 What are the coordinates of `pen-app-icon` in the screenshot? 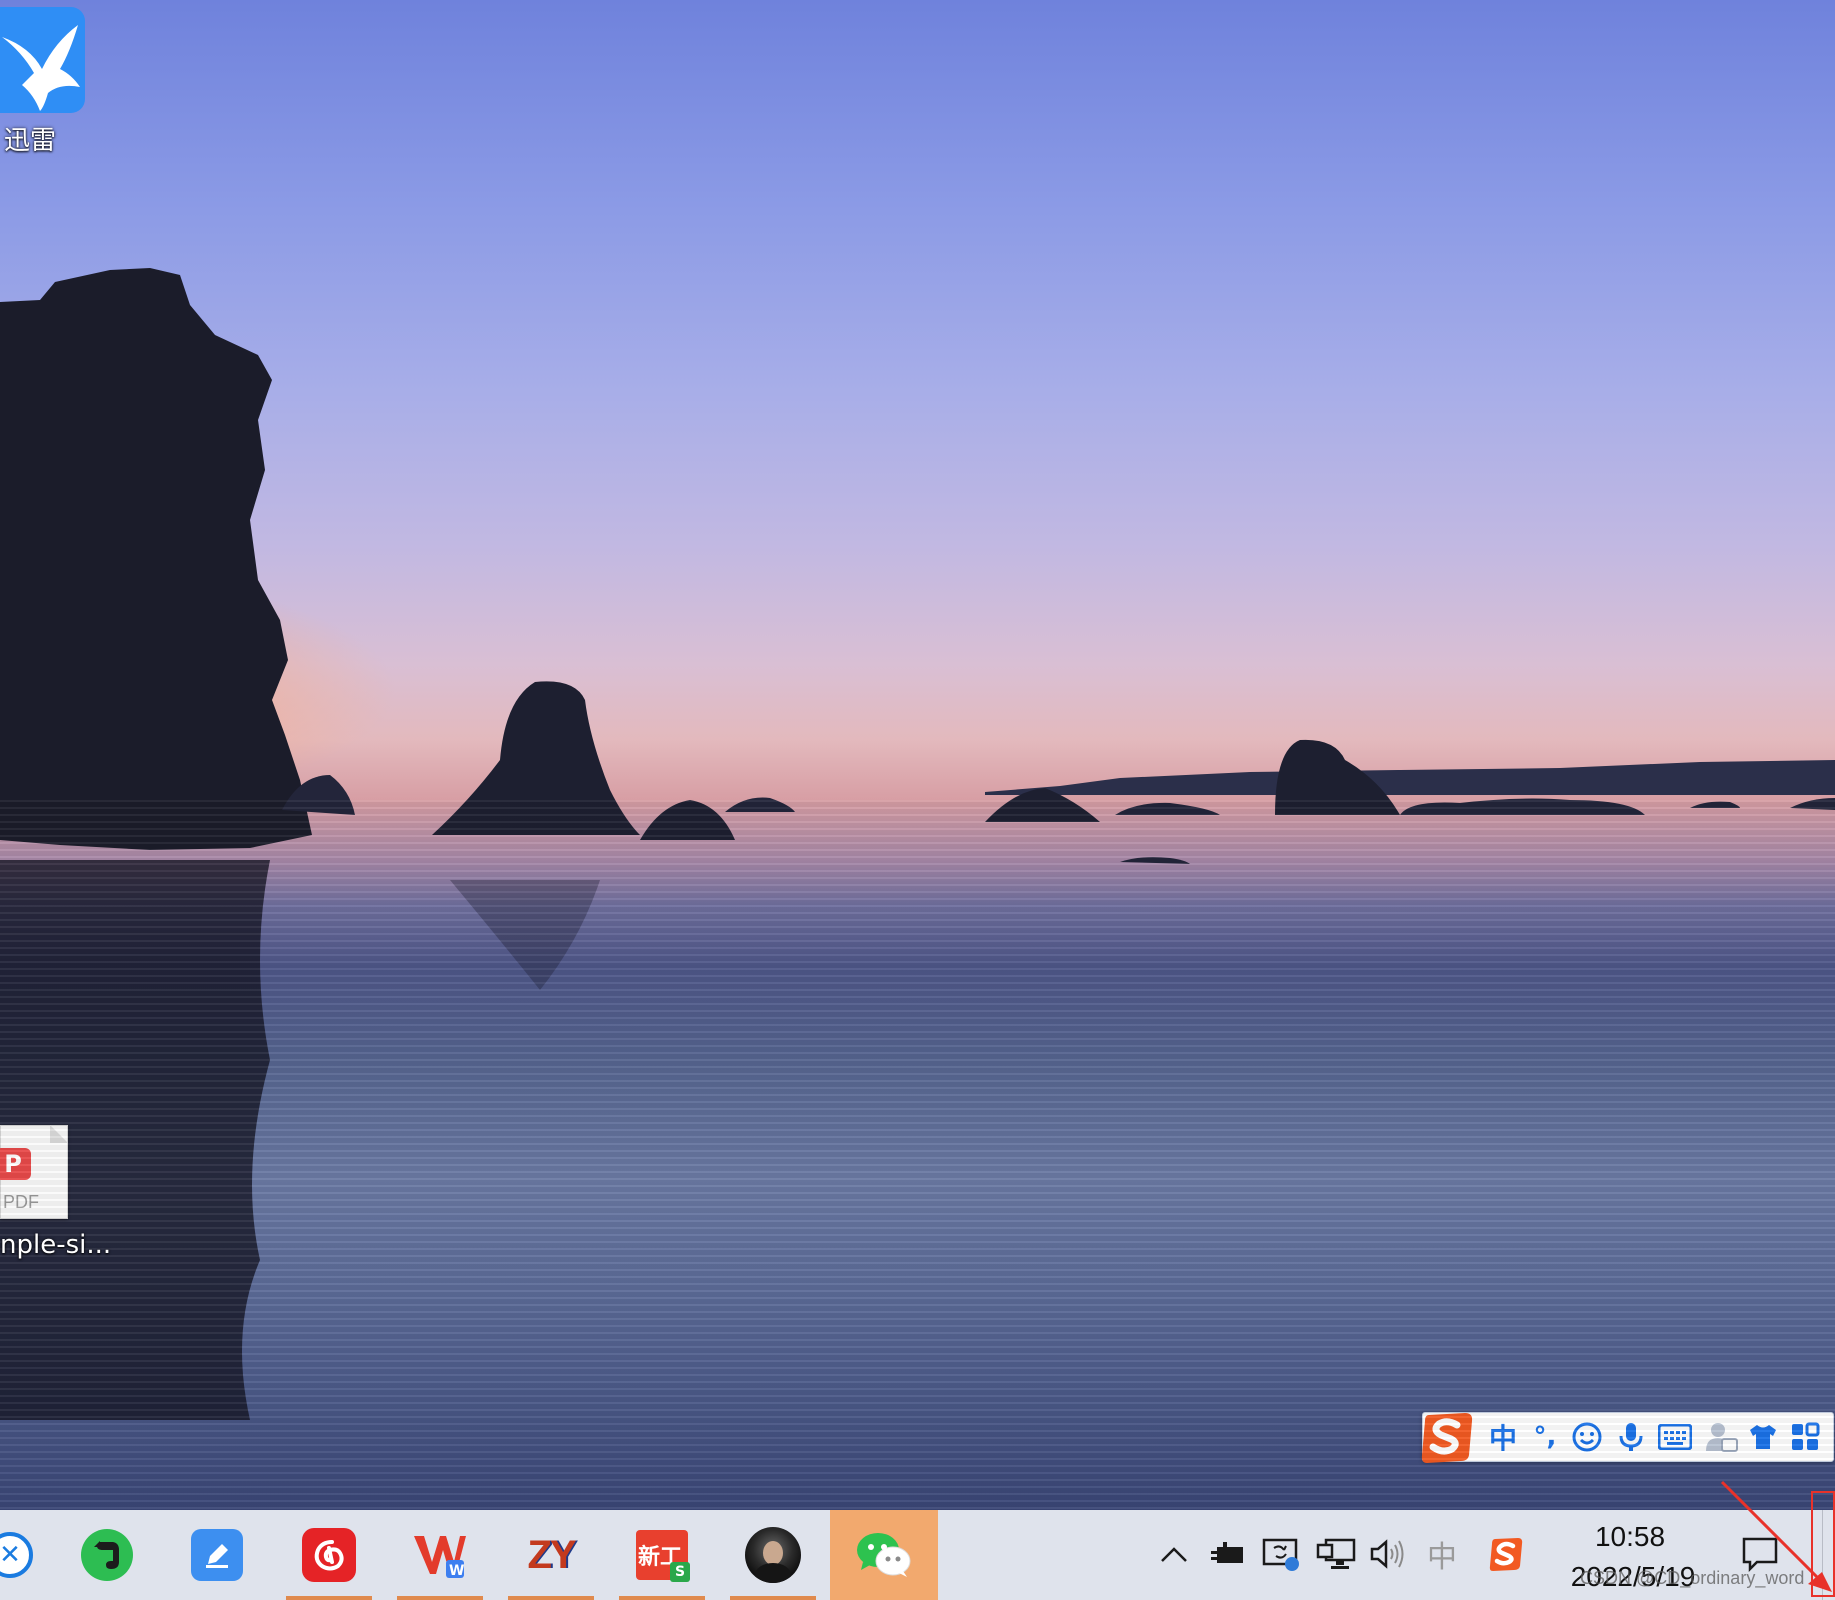 It's located at (217, 1555).